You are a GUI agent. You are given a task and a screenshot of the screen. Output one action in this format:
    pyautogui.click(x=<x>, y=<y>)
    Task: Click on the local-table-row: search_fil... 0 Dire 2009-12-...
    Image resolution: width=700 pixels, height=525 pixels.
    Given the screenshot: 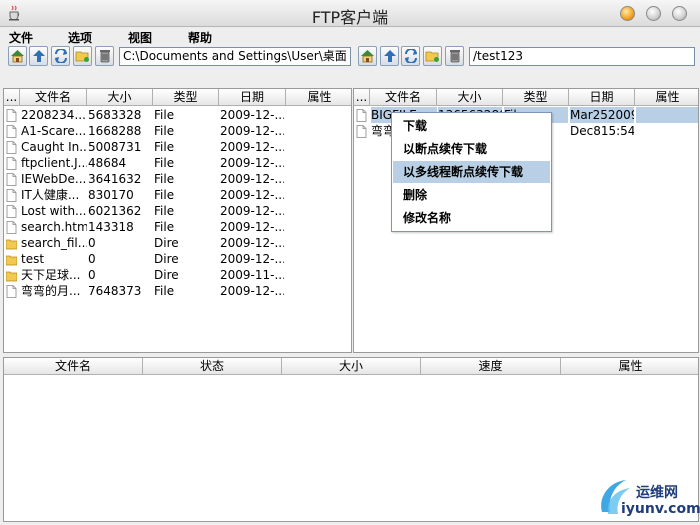 What is the action you would take?
    pyautogui.click(x=177, y=243)
    